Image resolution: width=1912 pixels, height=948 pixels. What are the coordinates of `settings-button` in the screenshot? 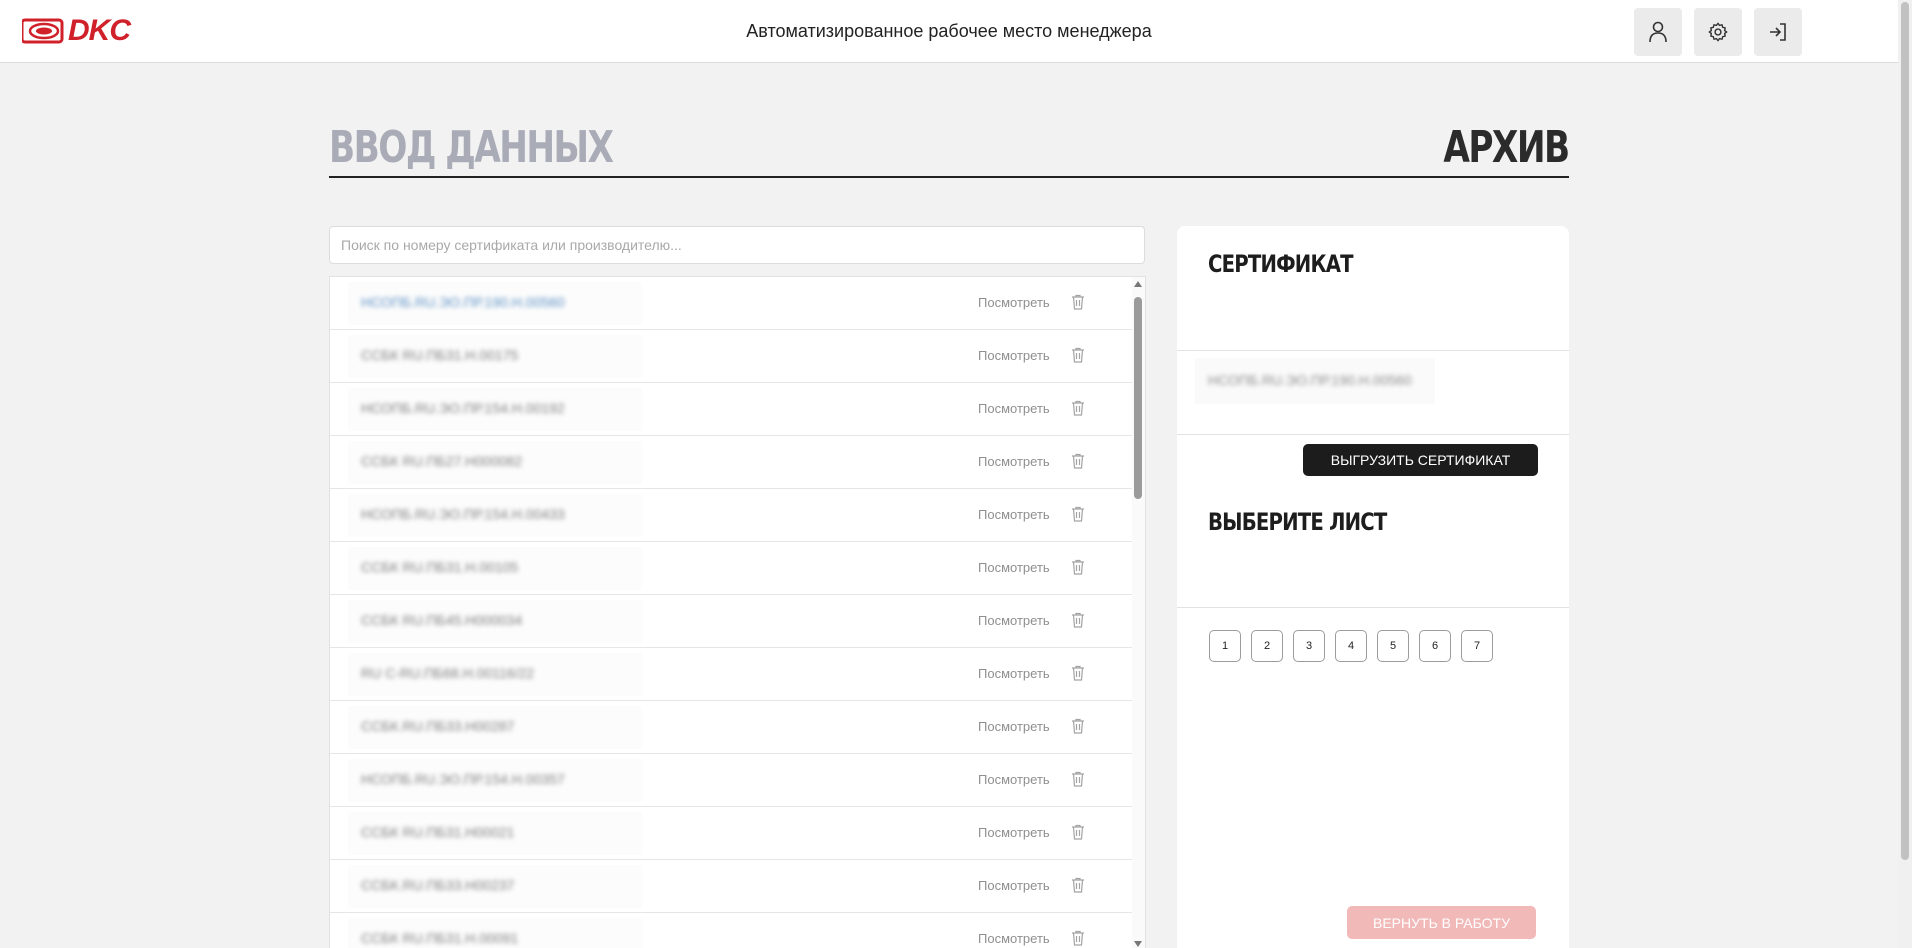 It's located at (1718, 32).